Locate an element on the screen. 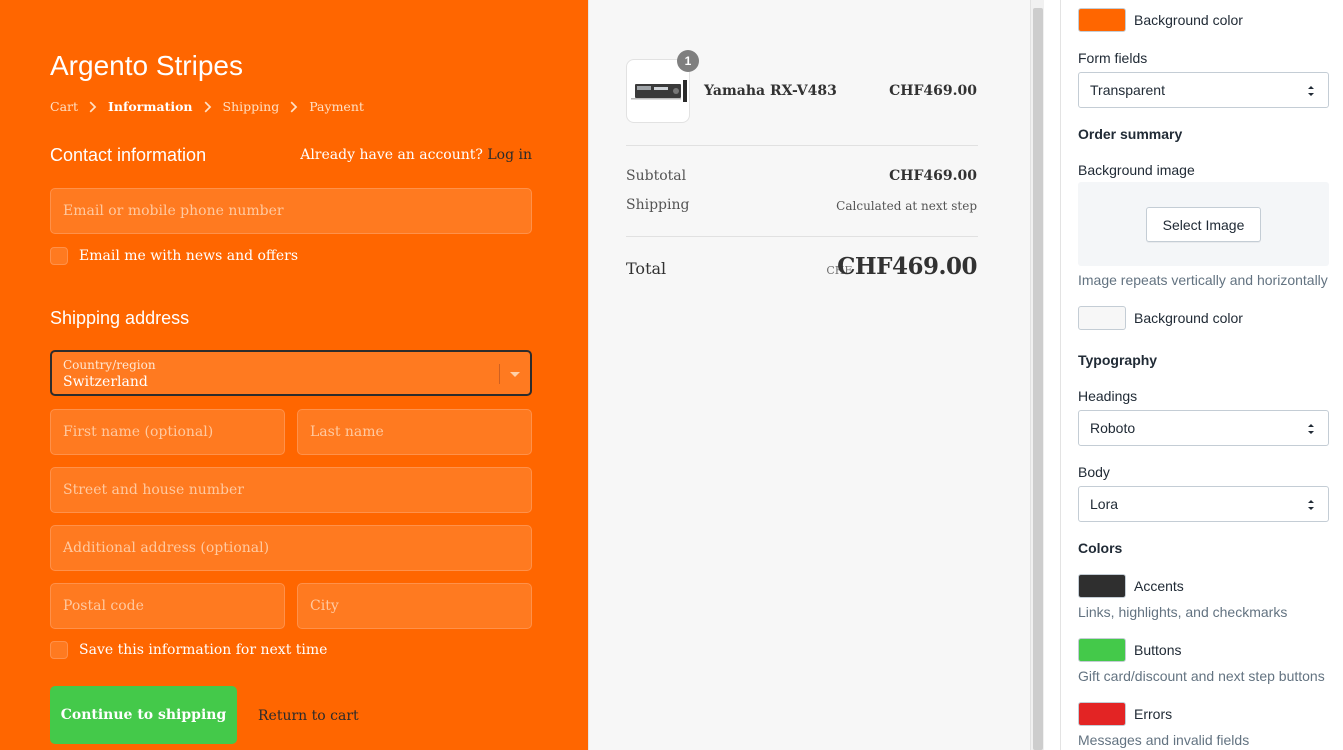 The image size is (1343, 750). shipping-address-heading: Shipping address is located at coordinates (120, 318).